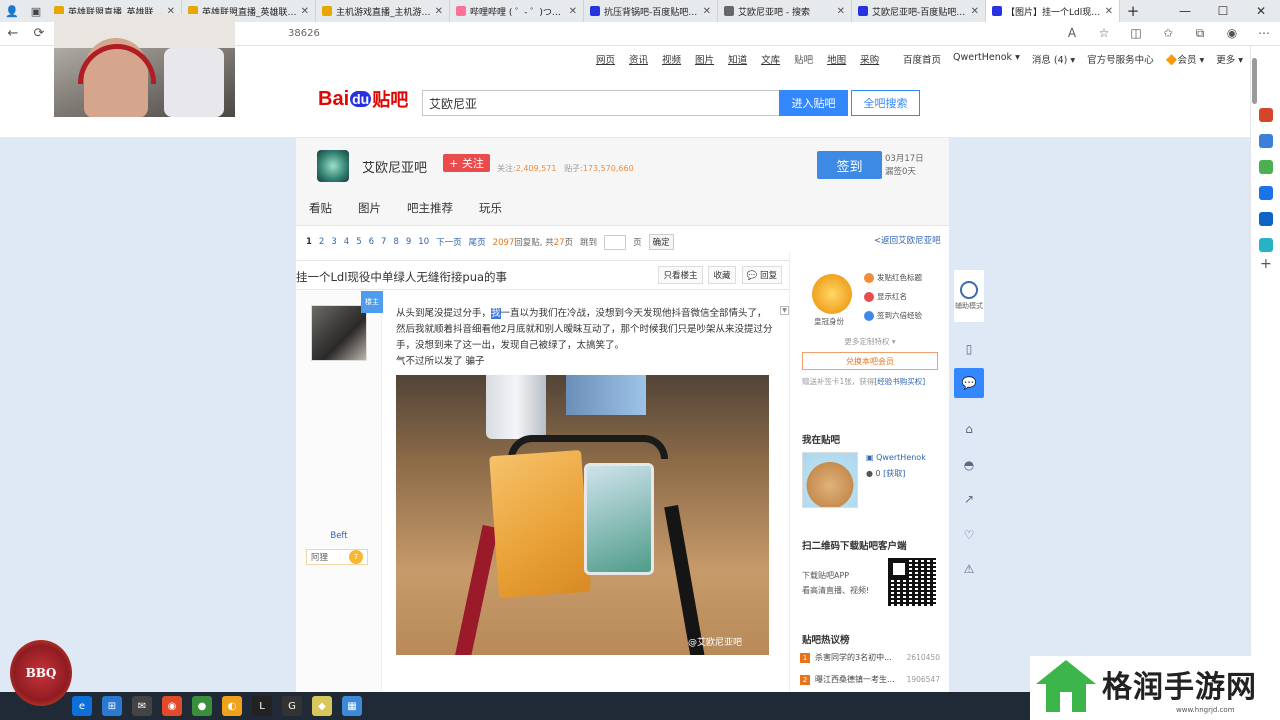 The image size is (1280, 720). What do you see at coordinates (1266, 219) in the screenshot?
I see `outlook-icon` at bounding box center [1266, 219].